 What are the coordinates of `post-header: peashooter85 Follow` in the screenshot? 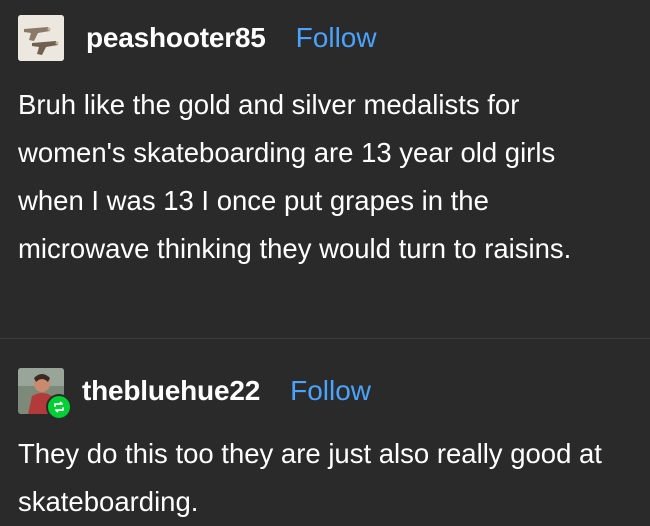 It's located at (197, 38).